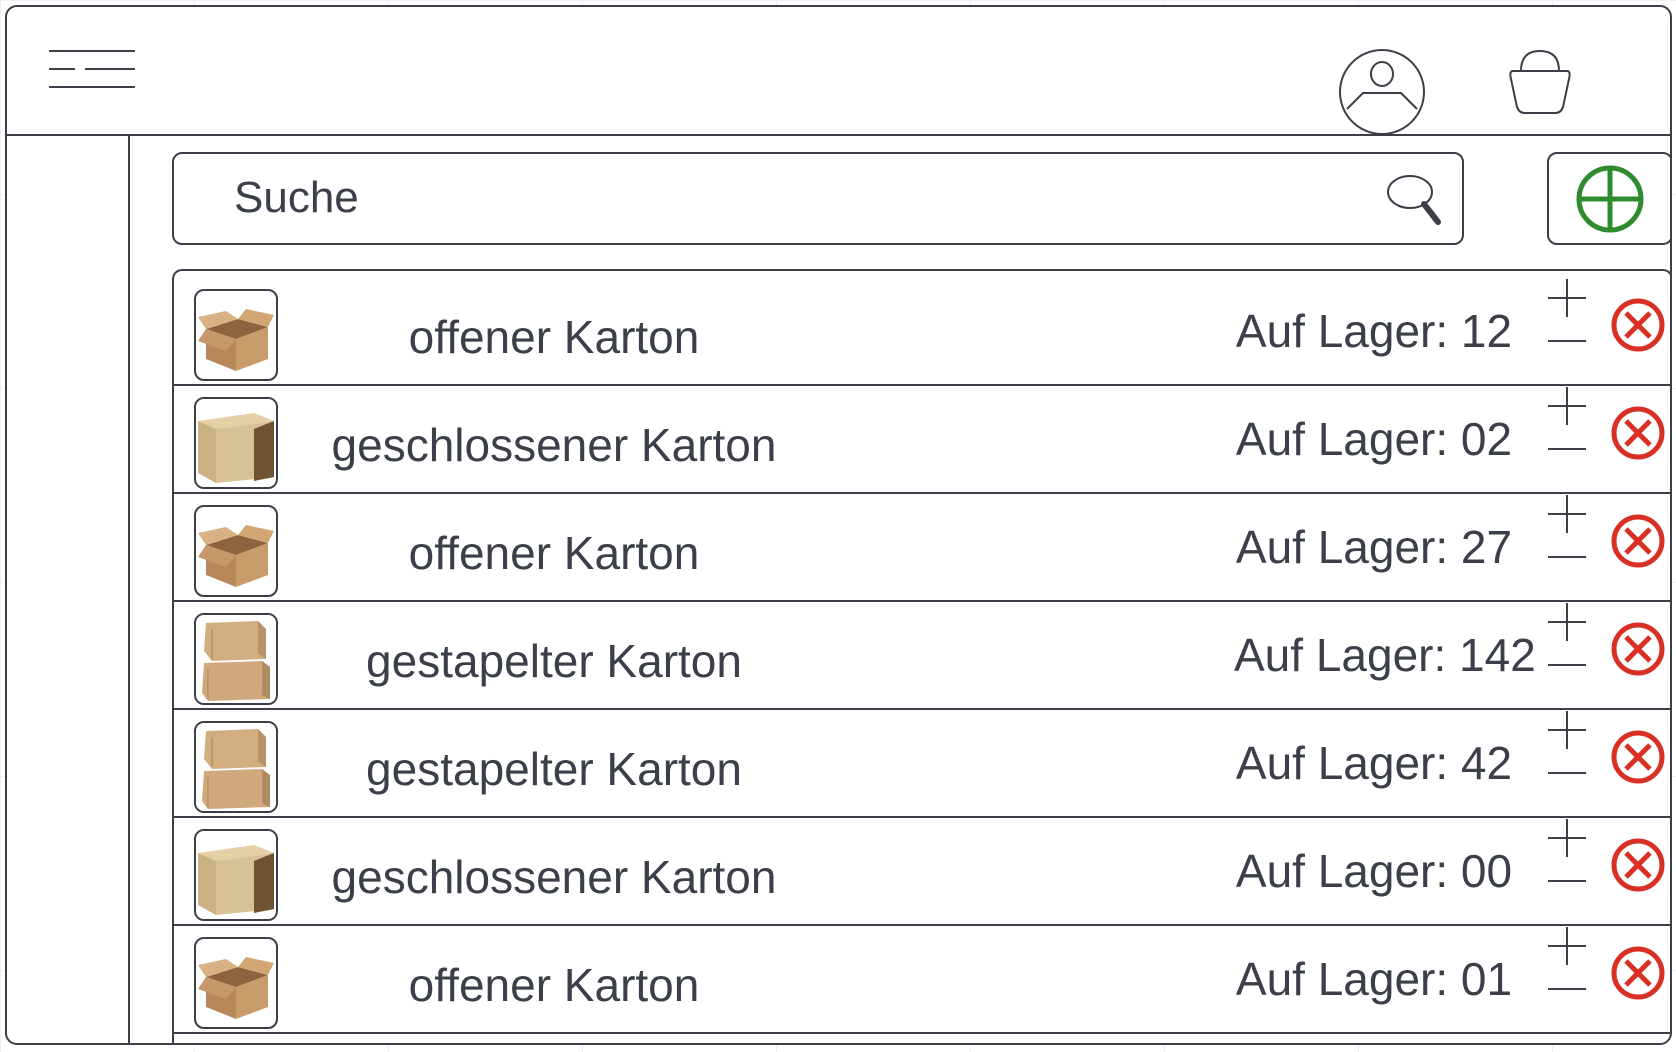 The height and width of the screenshot is (1052, 1676). What do you see at coordinates (1382, 92) in the screenshot?
I see `user-profile-icon` at bounding box center [1382, 92].